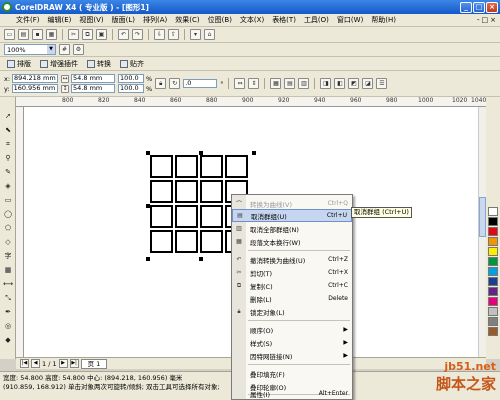 The image size is (500, 400). I want to click on menu-text: 文本(X), so click(252, 20).